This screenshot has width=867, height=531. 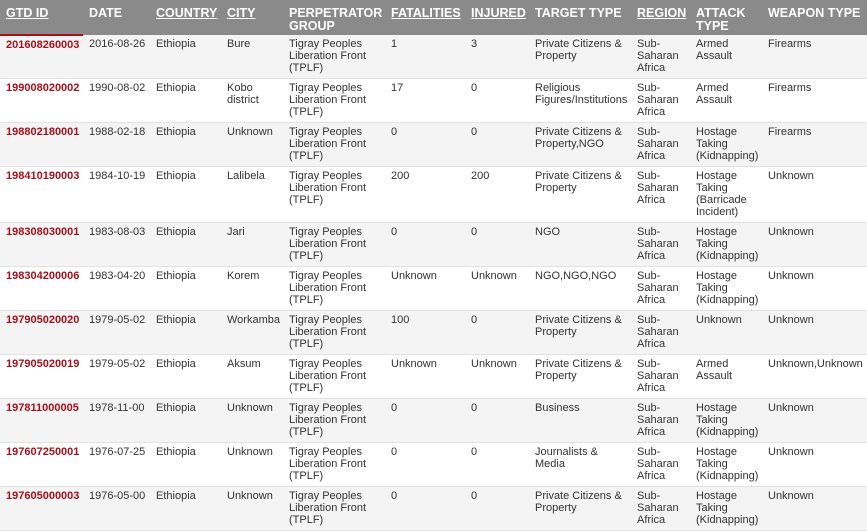 I want to click on cell-target: Journalists & Media, so click(x=580, y=464).